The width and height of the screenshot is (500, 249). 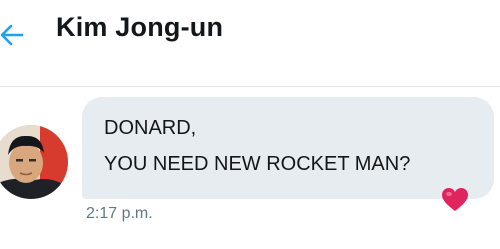 I want to click on message-timestamp: 2:17 p.m., so click(x=119, y=213).